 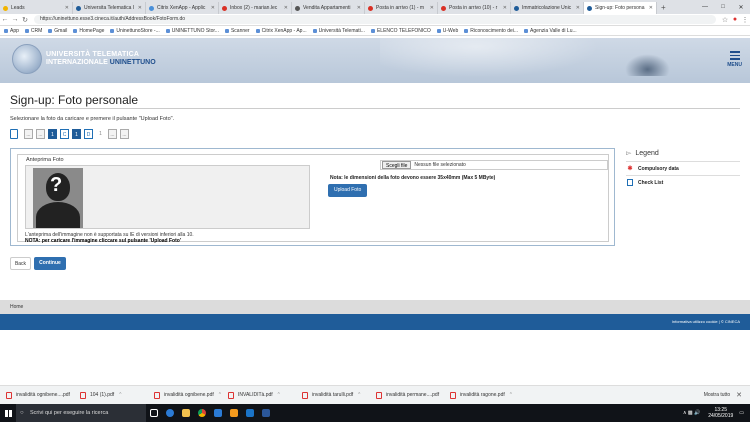 What do you see at coordinates (202, 413) in the screenshot?
I see `chrome-icon` at bounding box center [202, 413].